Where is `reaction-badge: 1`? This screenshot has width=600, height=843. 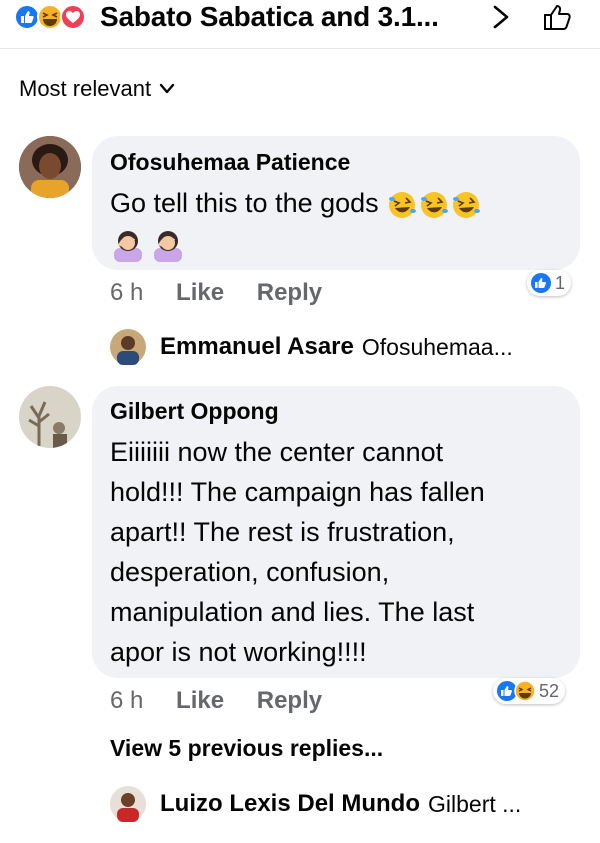
reaction-badge: 1 is located at coordinates (549, 283).